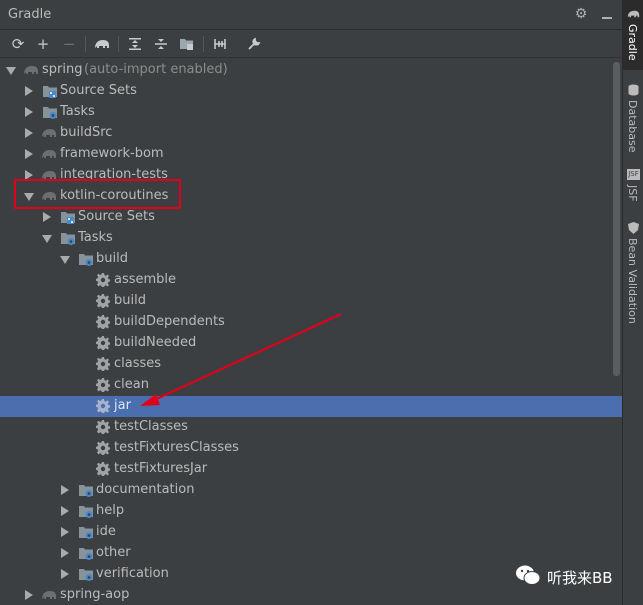 This screenshot has height=605, width=643. I want to click on bean-validation-icon, so click(633, 229).